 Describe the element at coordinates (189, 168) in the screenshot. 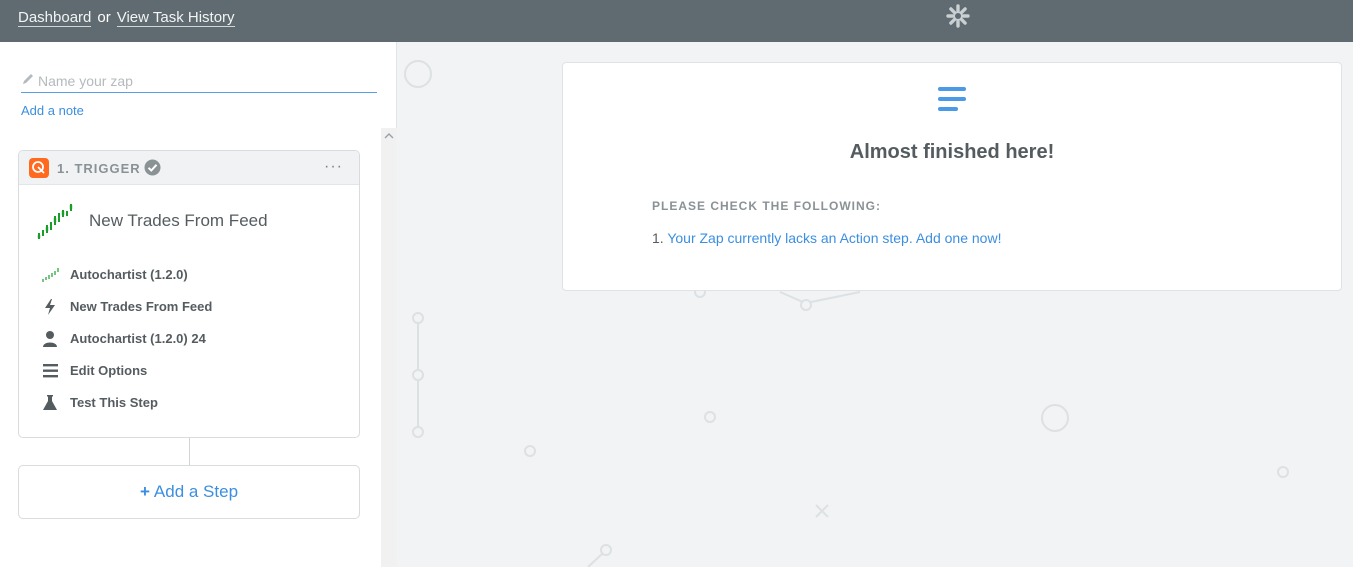

I see `trigger-card-header: 1. TRIGGER ···` at that location.